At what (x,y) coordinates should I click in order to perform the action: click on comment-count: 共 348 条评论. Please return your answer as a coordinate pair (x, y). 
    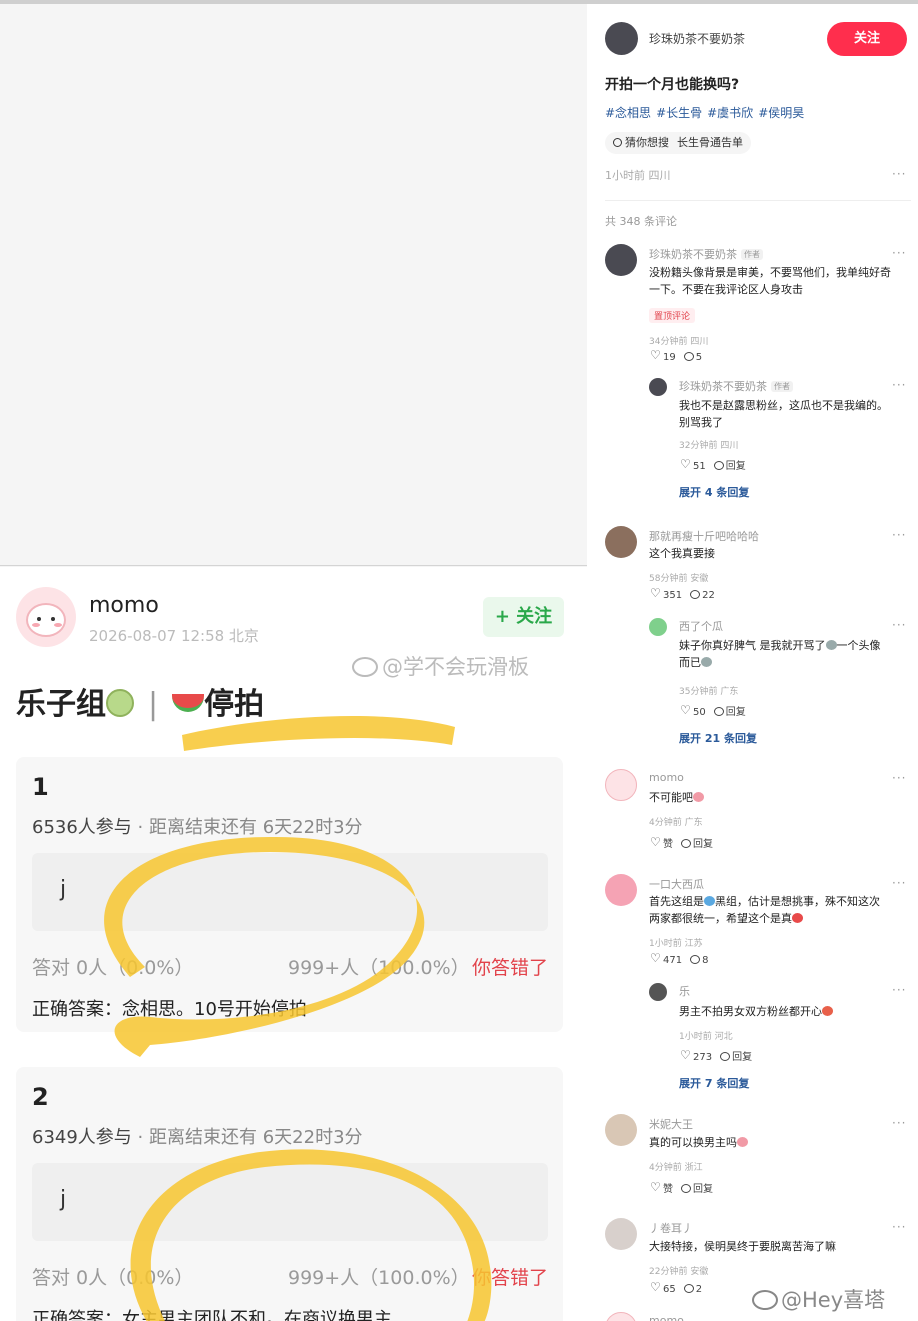
    Looking at the image, I should click on (641, 221).